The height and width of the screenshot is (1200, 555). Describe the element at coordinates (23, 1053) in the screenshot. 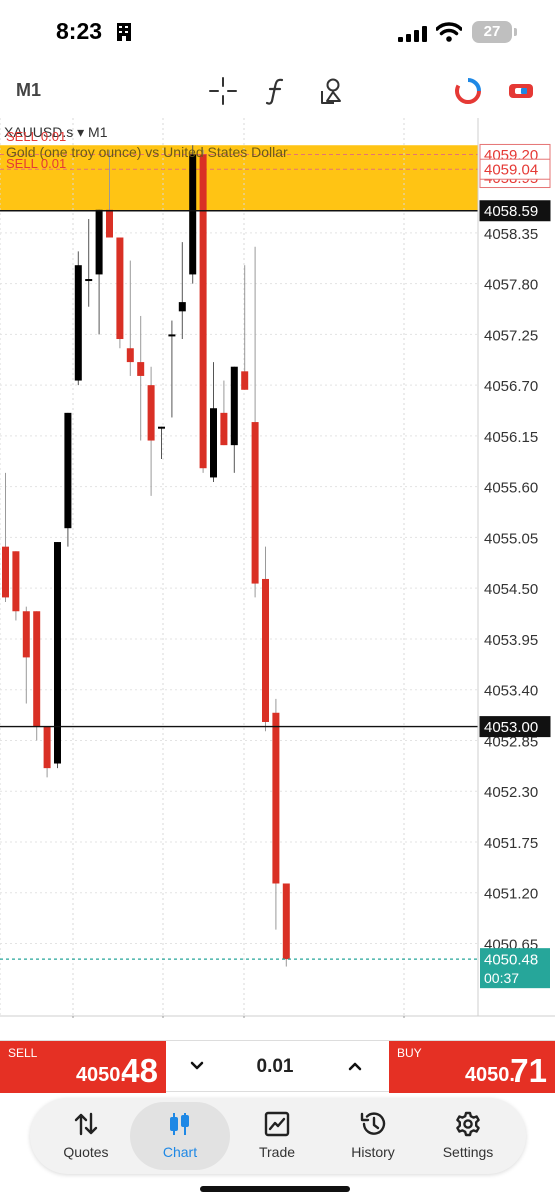

I see `sell-label: SELL` at that location.